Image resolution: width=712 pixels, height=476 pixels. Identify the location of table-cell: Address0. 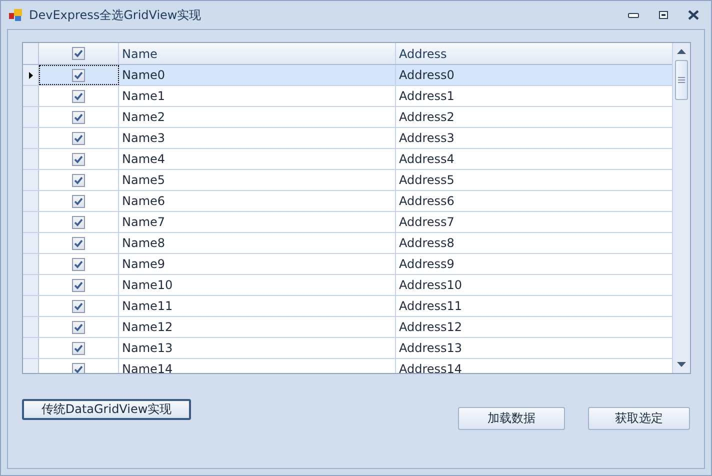
(426, 75).